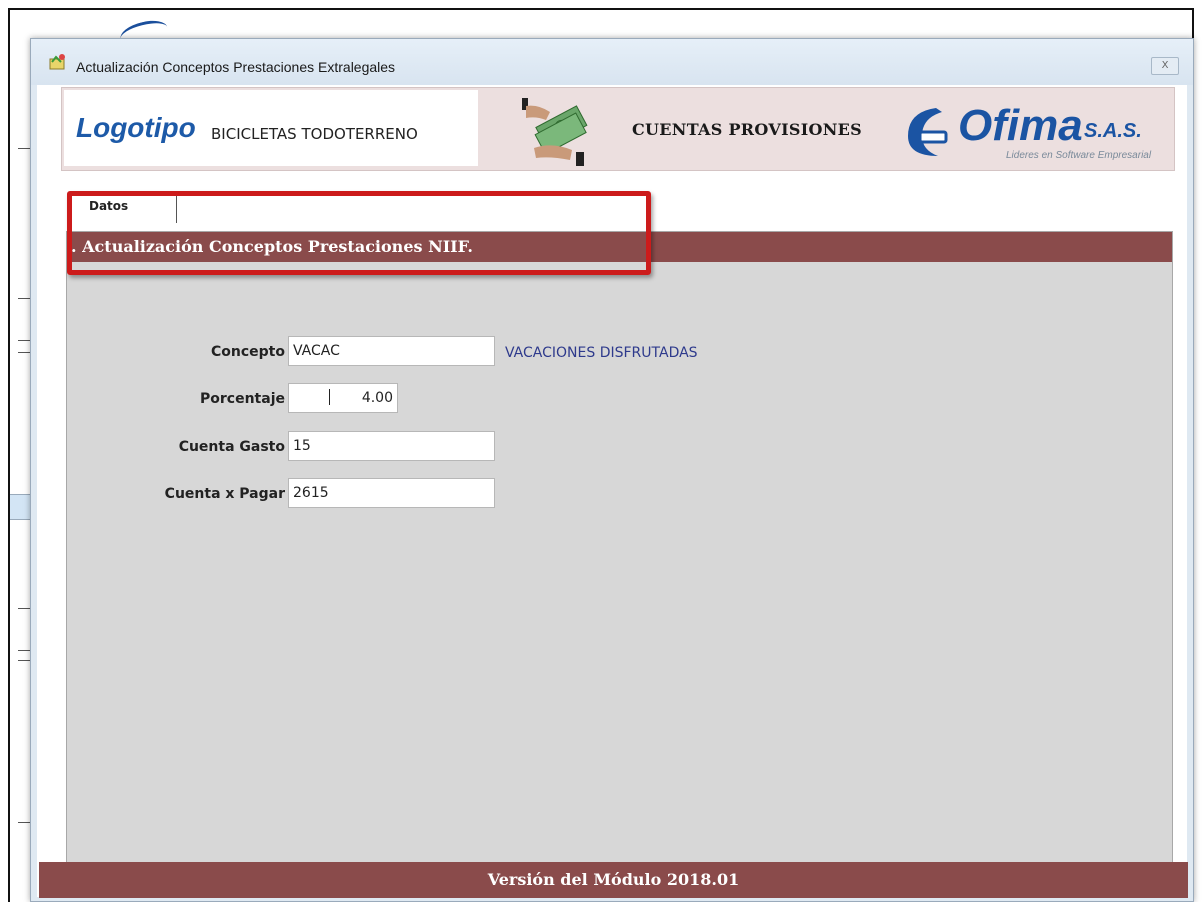 Image resolution: width=1202 pixels, height=902 pixels. Describe the element at coordinates (1079, 155) in the screenshot. I see `brand-slogan: Lideres en Software Empresarial` at that location.